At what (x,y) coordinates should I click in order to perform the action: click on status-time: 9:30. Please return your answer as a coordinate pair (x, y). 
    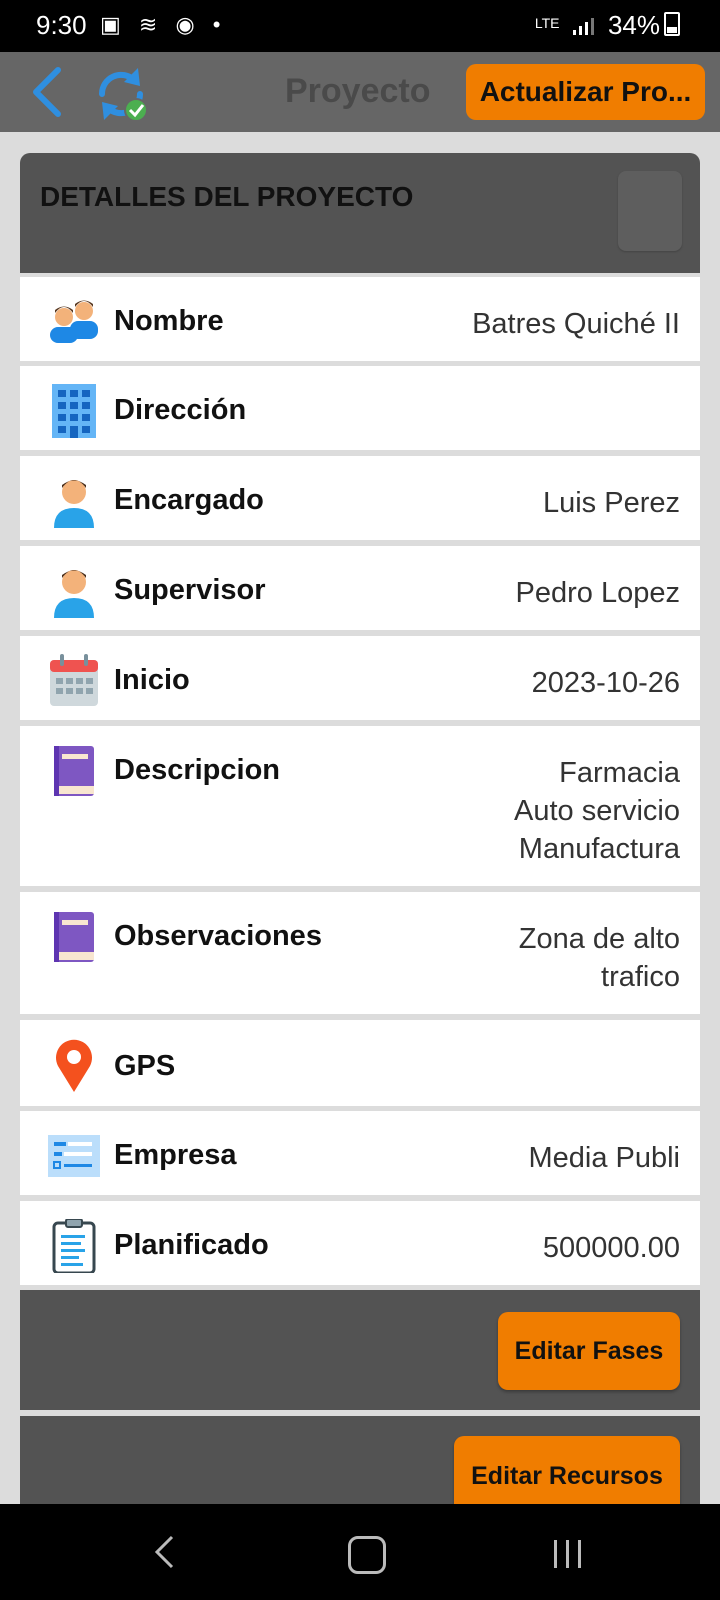
    Looking at the image, I should click on (61, 25).